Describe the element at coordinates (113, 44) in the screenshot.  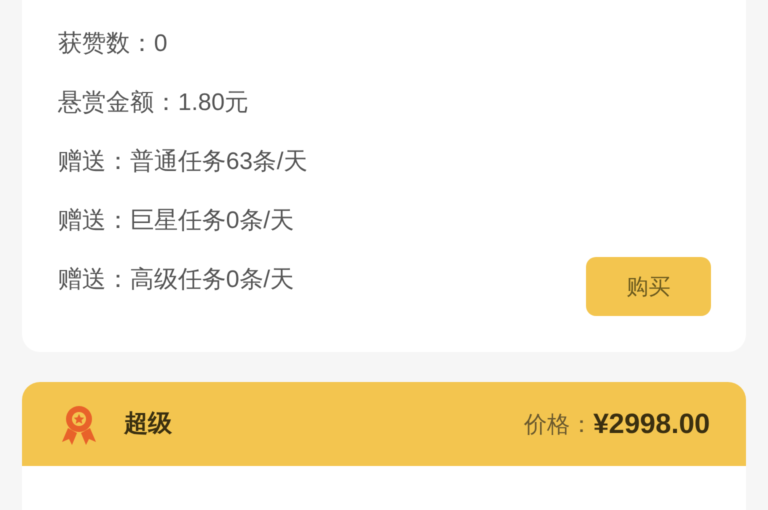
I see `info-text: 获赞数：0` at that location.